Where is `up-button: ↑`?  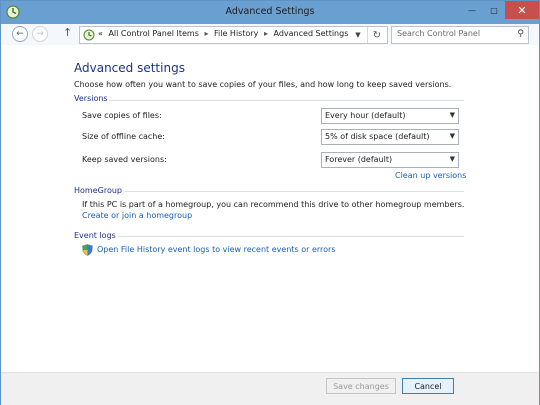 up-button: ↑ is located at coordinates (67, 32).